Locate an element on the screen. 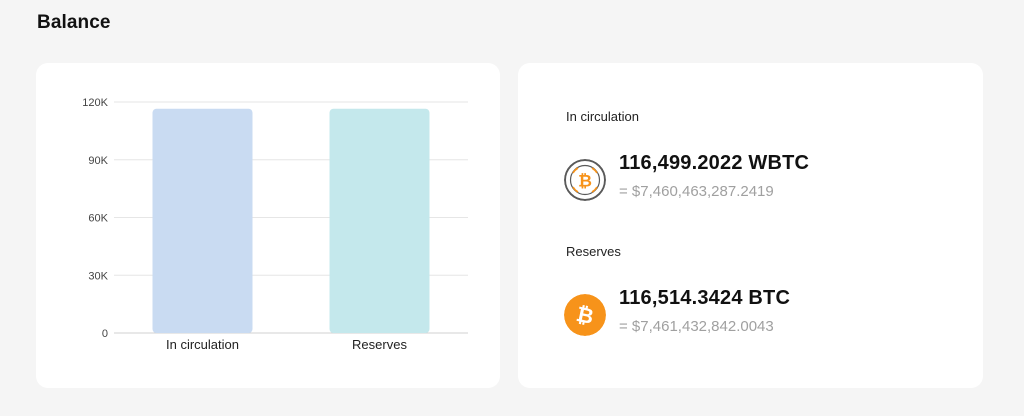  wbtc-icon: ₿ is located at coordinates (585, 180).